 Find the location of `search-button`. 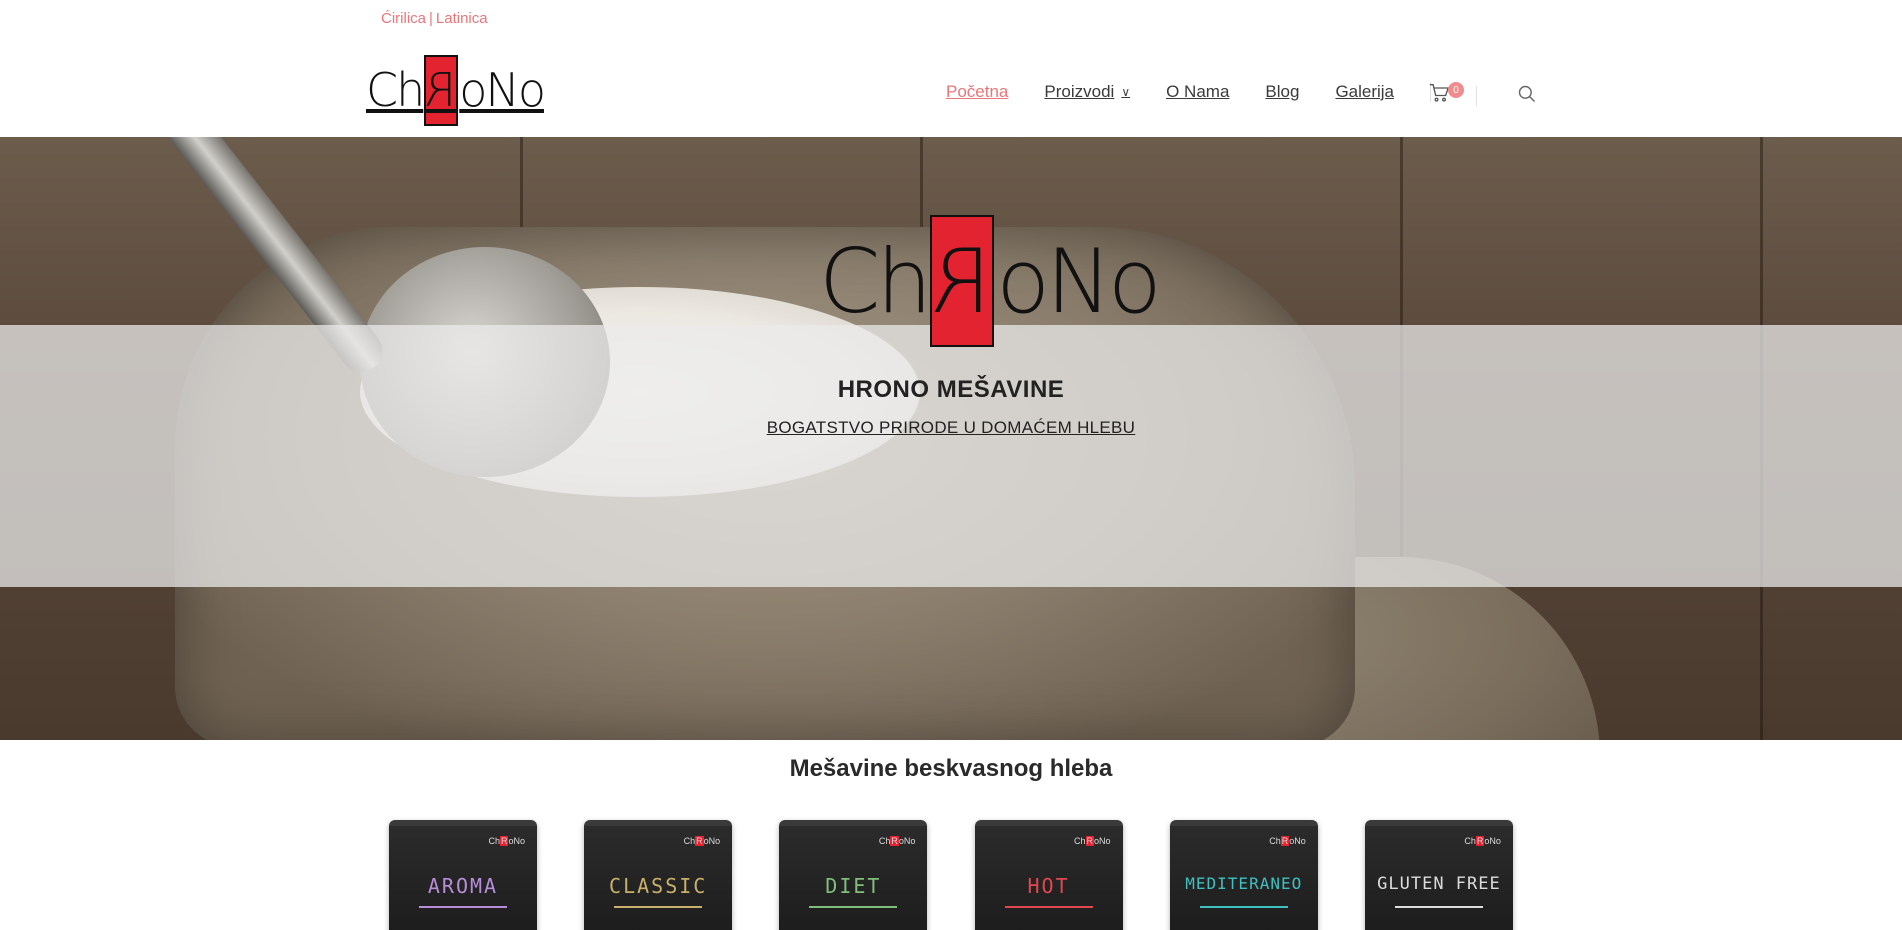

search-button is located at coordinates (1527, 94).